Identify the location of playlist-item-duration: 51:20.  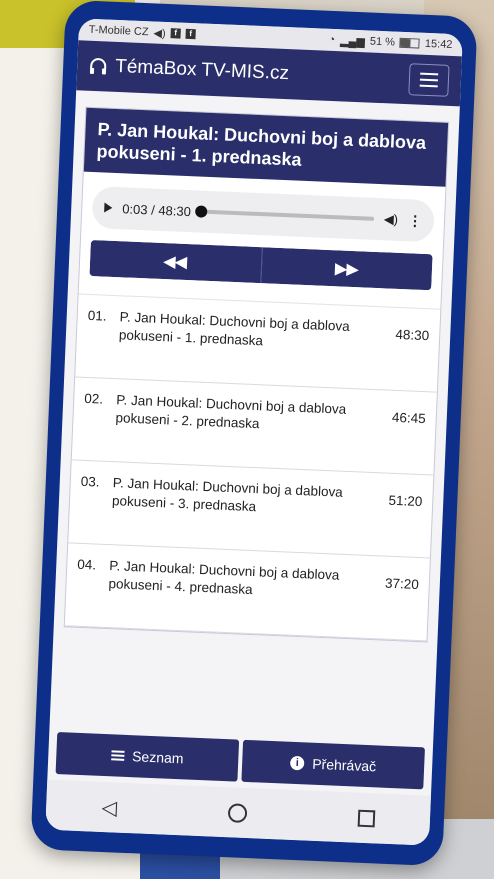
(405, 501).